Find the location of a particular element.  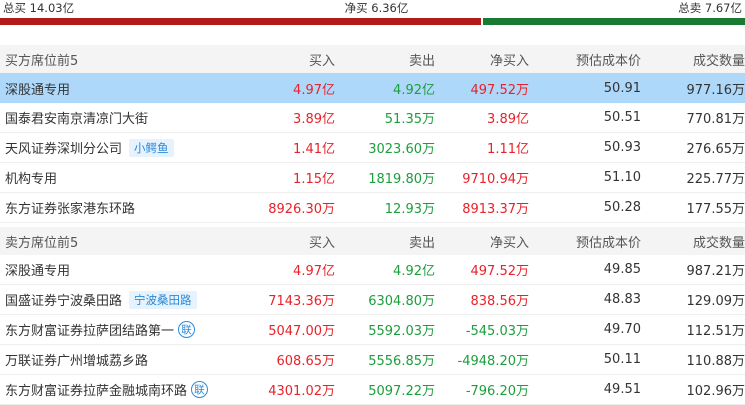

summary-bar: 总买 14.03亿 净买 6.36亿 总卖 7.67亿 is located at coordinates (372, 8).